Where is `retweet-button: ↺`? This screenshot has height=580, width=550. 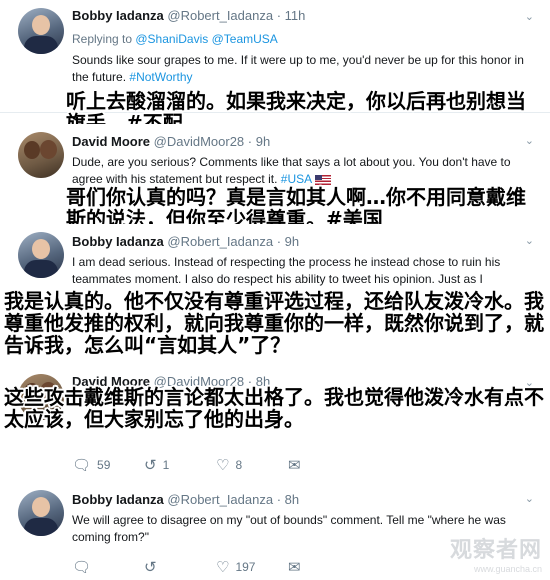 retweet-button: ↺ is located at coordinates (180, 567).